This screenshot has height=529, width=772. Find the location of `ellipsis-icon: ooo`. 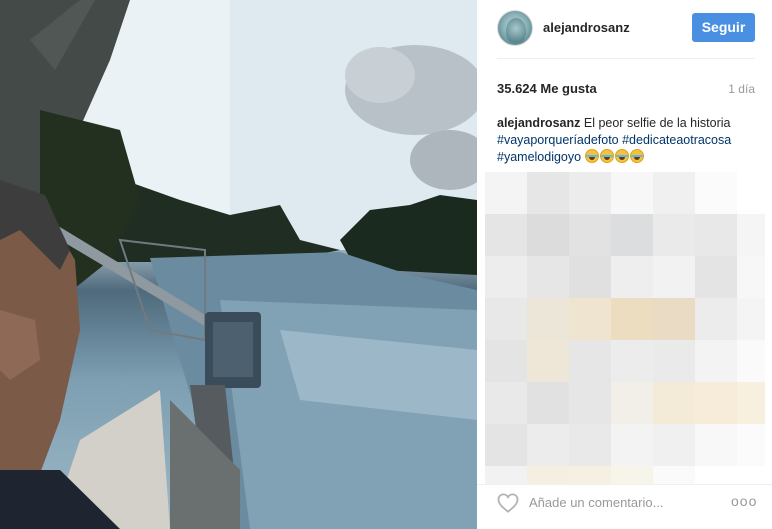

ellipsis-icon: ooo is located at coordinates (744, 501).